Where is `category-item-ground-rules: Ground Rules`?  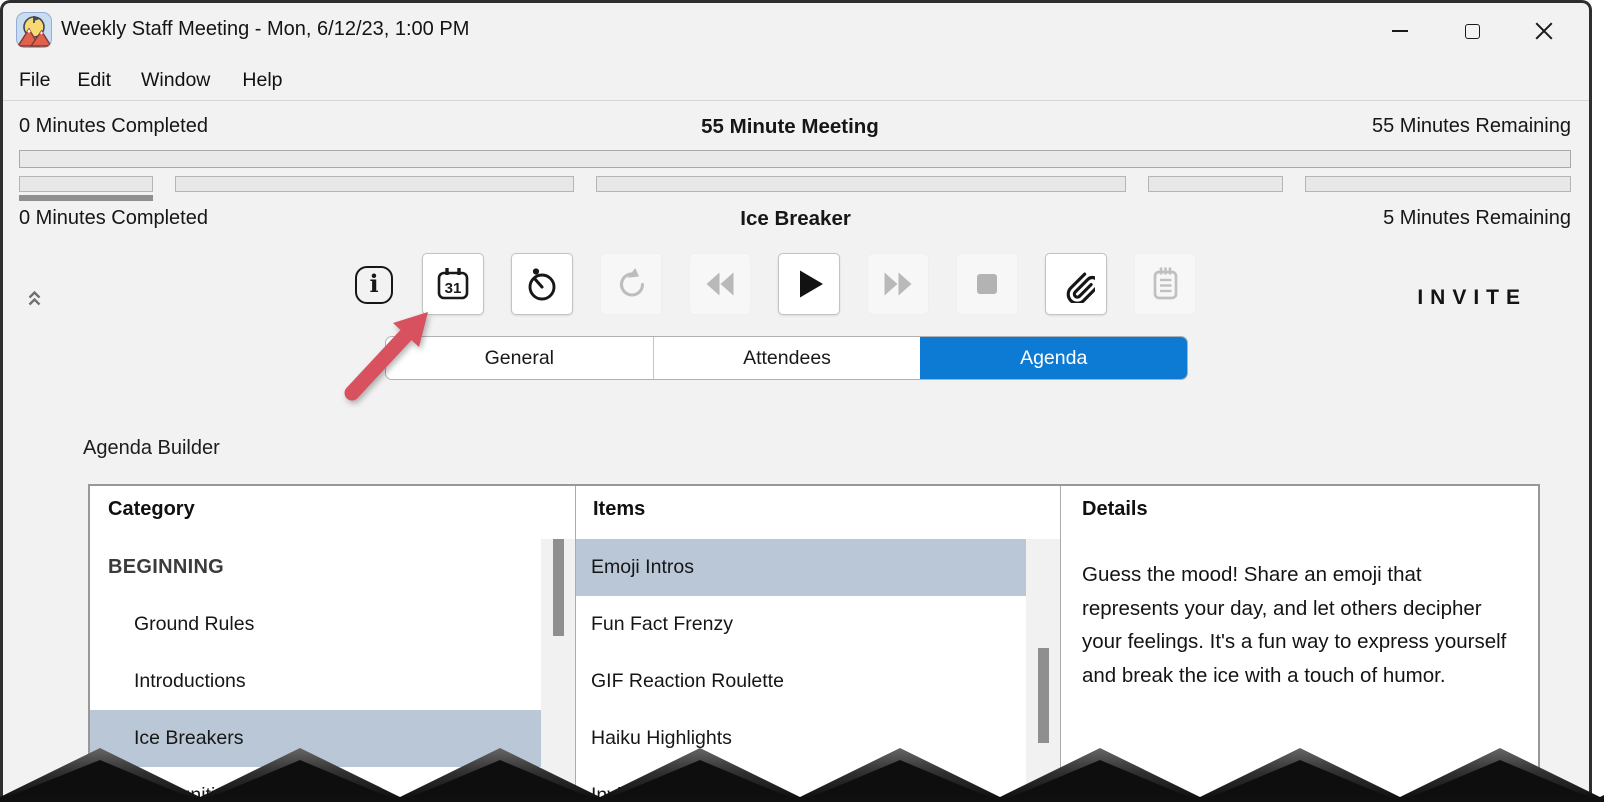 category-item-ground-rules: Ground Rules is located at coordinates (315, 624).